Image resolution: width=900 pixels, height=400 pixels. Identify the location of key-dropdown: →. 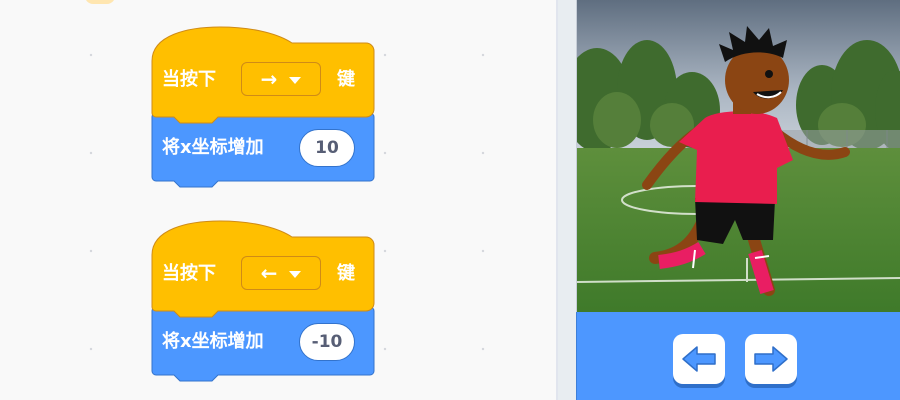
(281, 79).